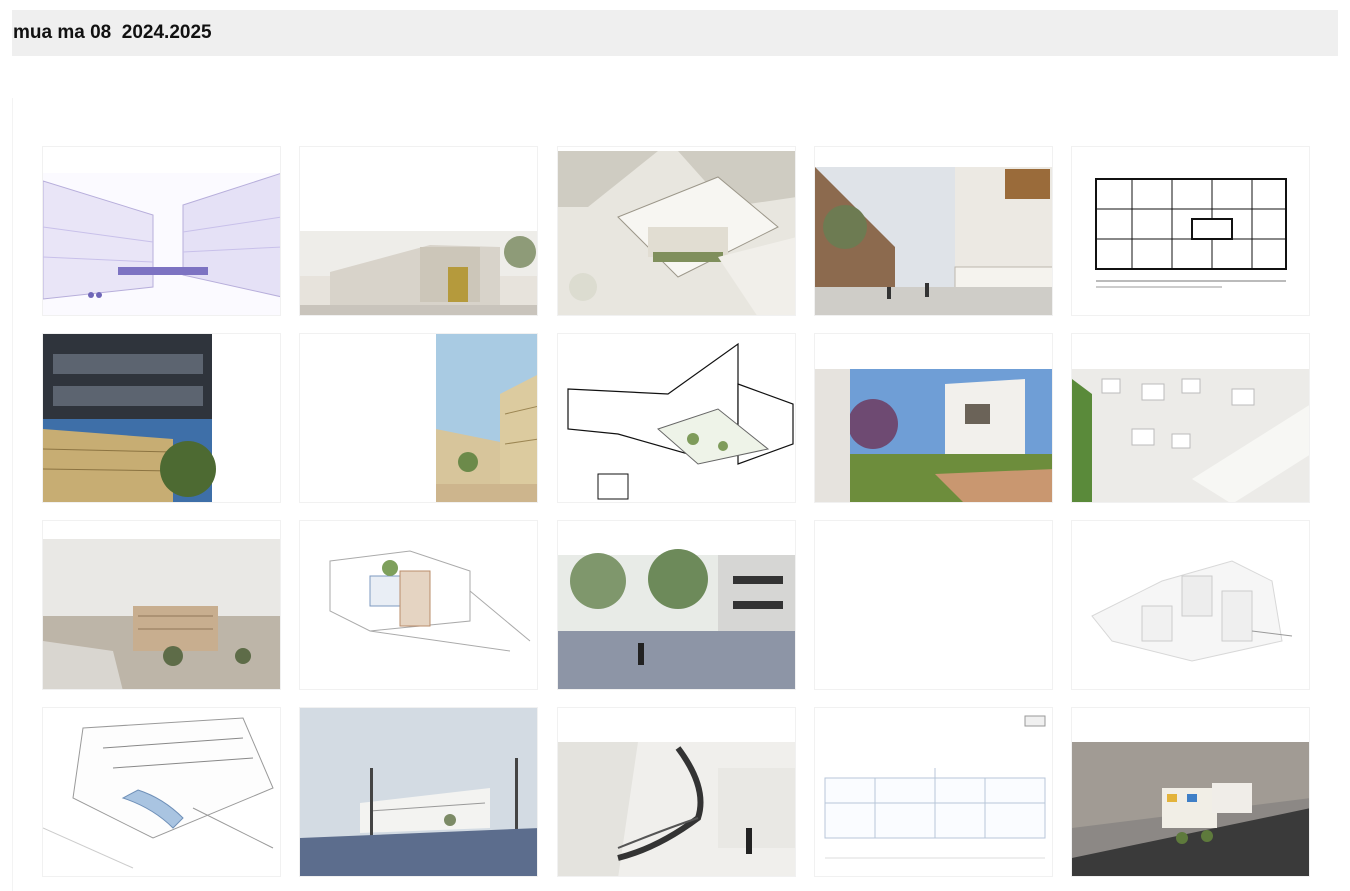 The image size is (1350, 891). What do you see at coordinates (675, 33) in the screenshot?
I see `header-bar: mua ma 08 2024.2025` at bounding box center [675, 33].